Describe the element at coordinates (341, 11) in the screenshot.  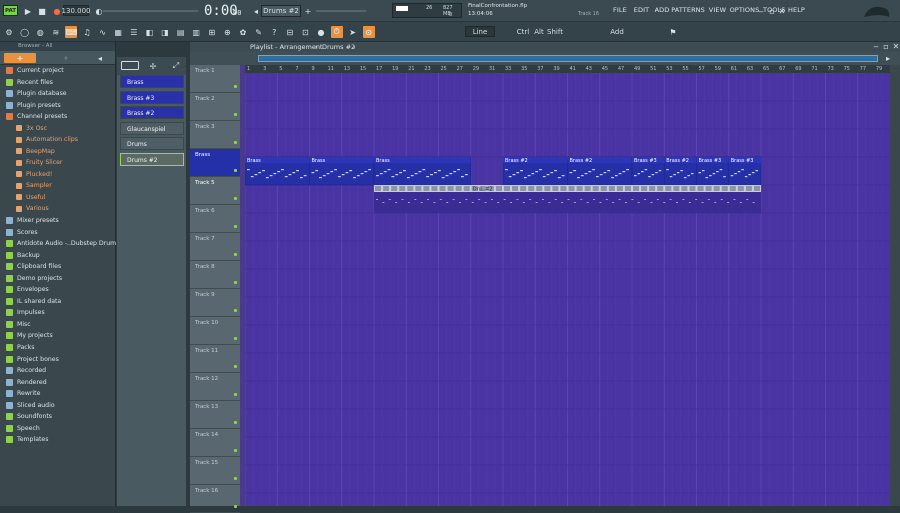
I see `main-volume-slider` at that location.